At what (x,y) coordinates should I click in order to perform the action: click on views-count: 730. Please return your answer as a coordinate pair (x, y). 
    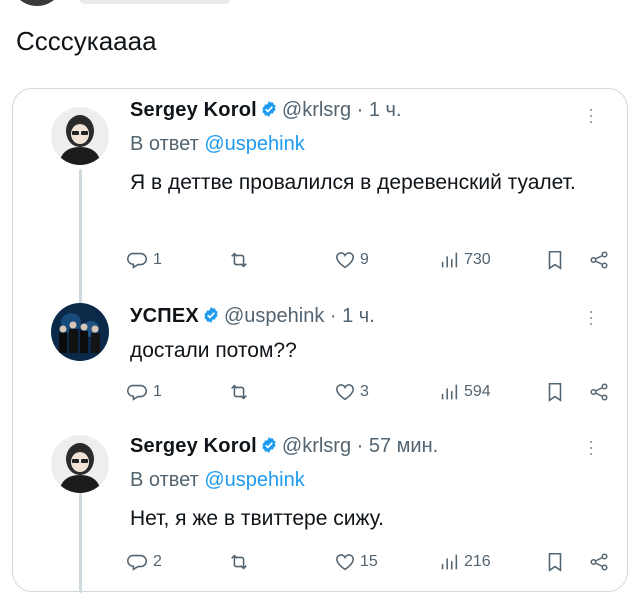
    Looking at the image, I should click on (477, 259).